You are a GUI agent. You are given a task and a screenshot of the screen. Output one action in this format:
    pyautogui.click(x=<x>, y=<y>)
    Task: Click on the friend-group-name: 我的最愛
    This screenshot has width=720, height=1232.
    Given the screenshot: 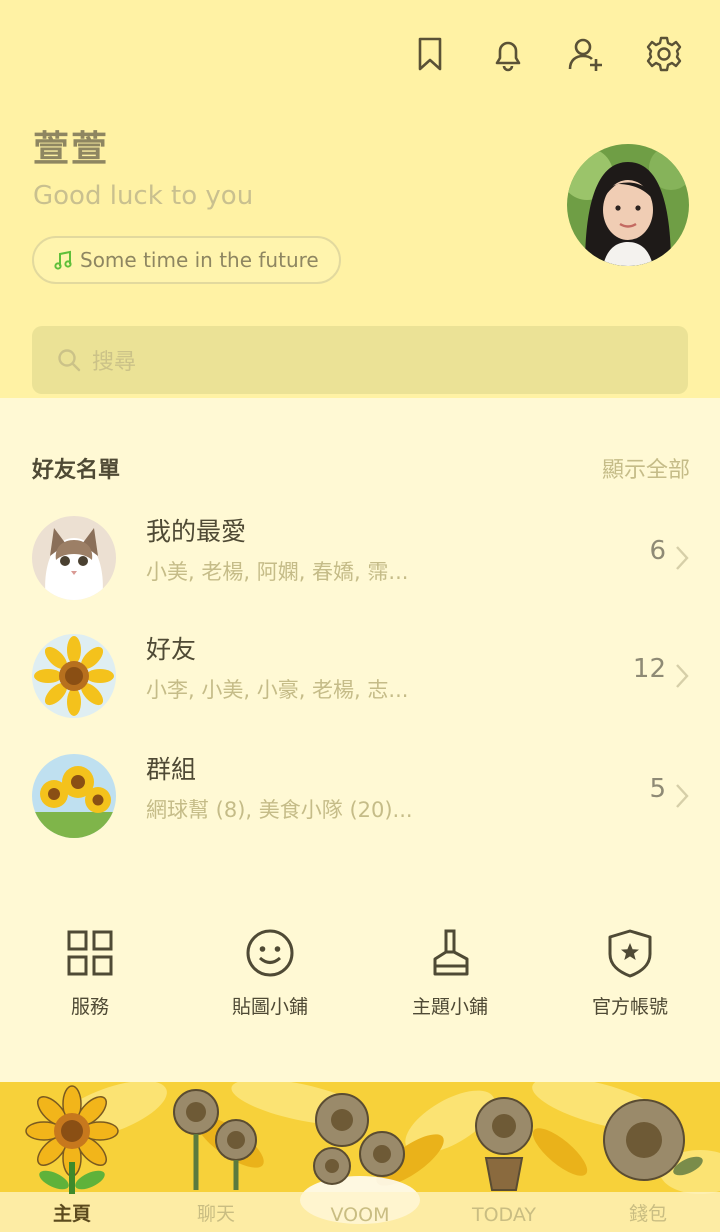 What is the action you would take?
    pyautogui.click(x=196, y=531)
    